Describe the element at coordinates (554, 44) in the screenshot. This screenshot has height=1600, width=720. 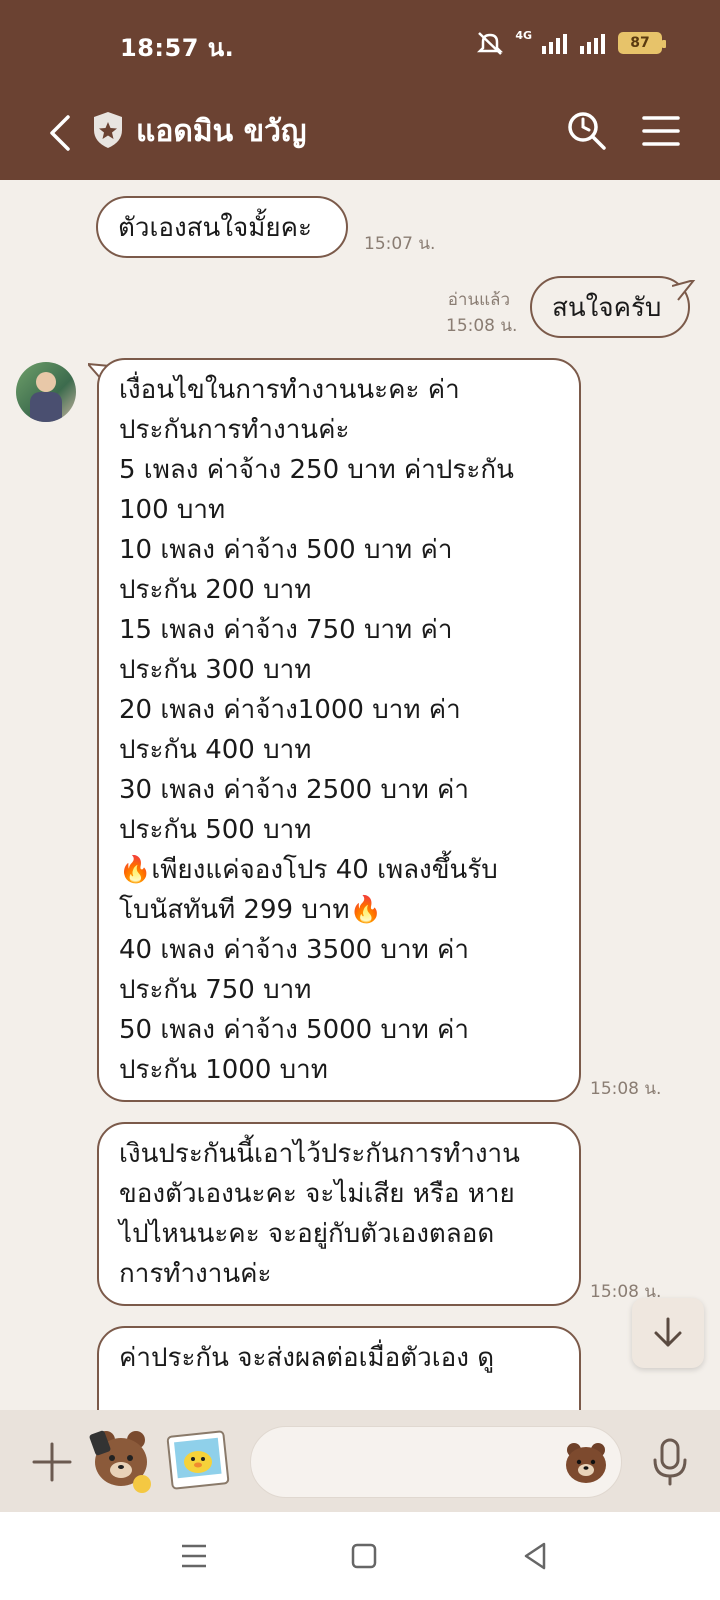
I see `signal-icon` at that location.